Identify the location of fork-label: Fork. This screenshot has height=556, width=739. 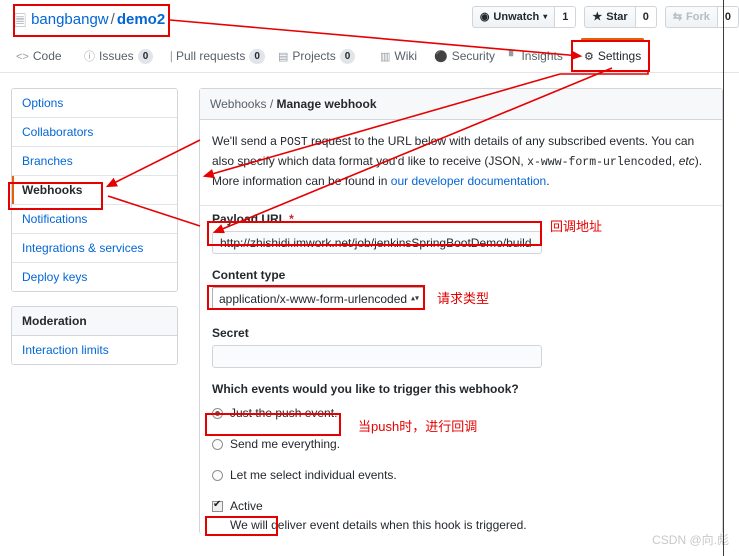
(698, 17).